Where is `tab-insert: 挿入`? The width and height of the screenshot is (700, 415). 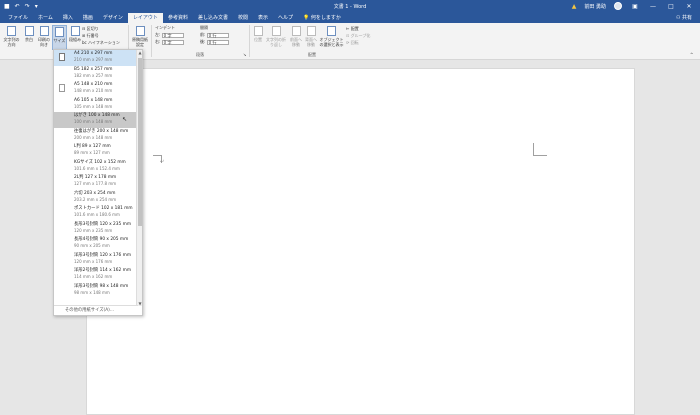
tab-insert: 挿入 is located at coordinates (68, 18).